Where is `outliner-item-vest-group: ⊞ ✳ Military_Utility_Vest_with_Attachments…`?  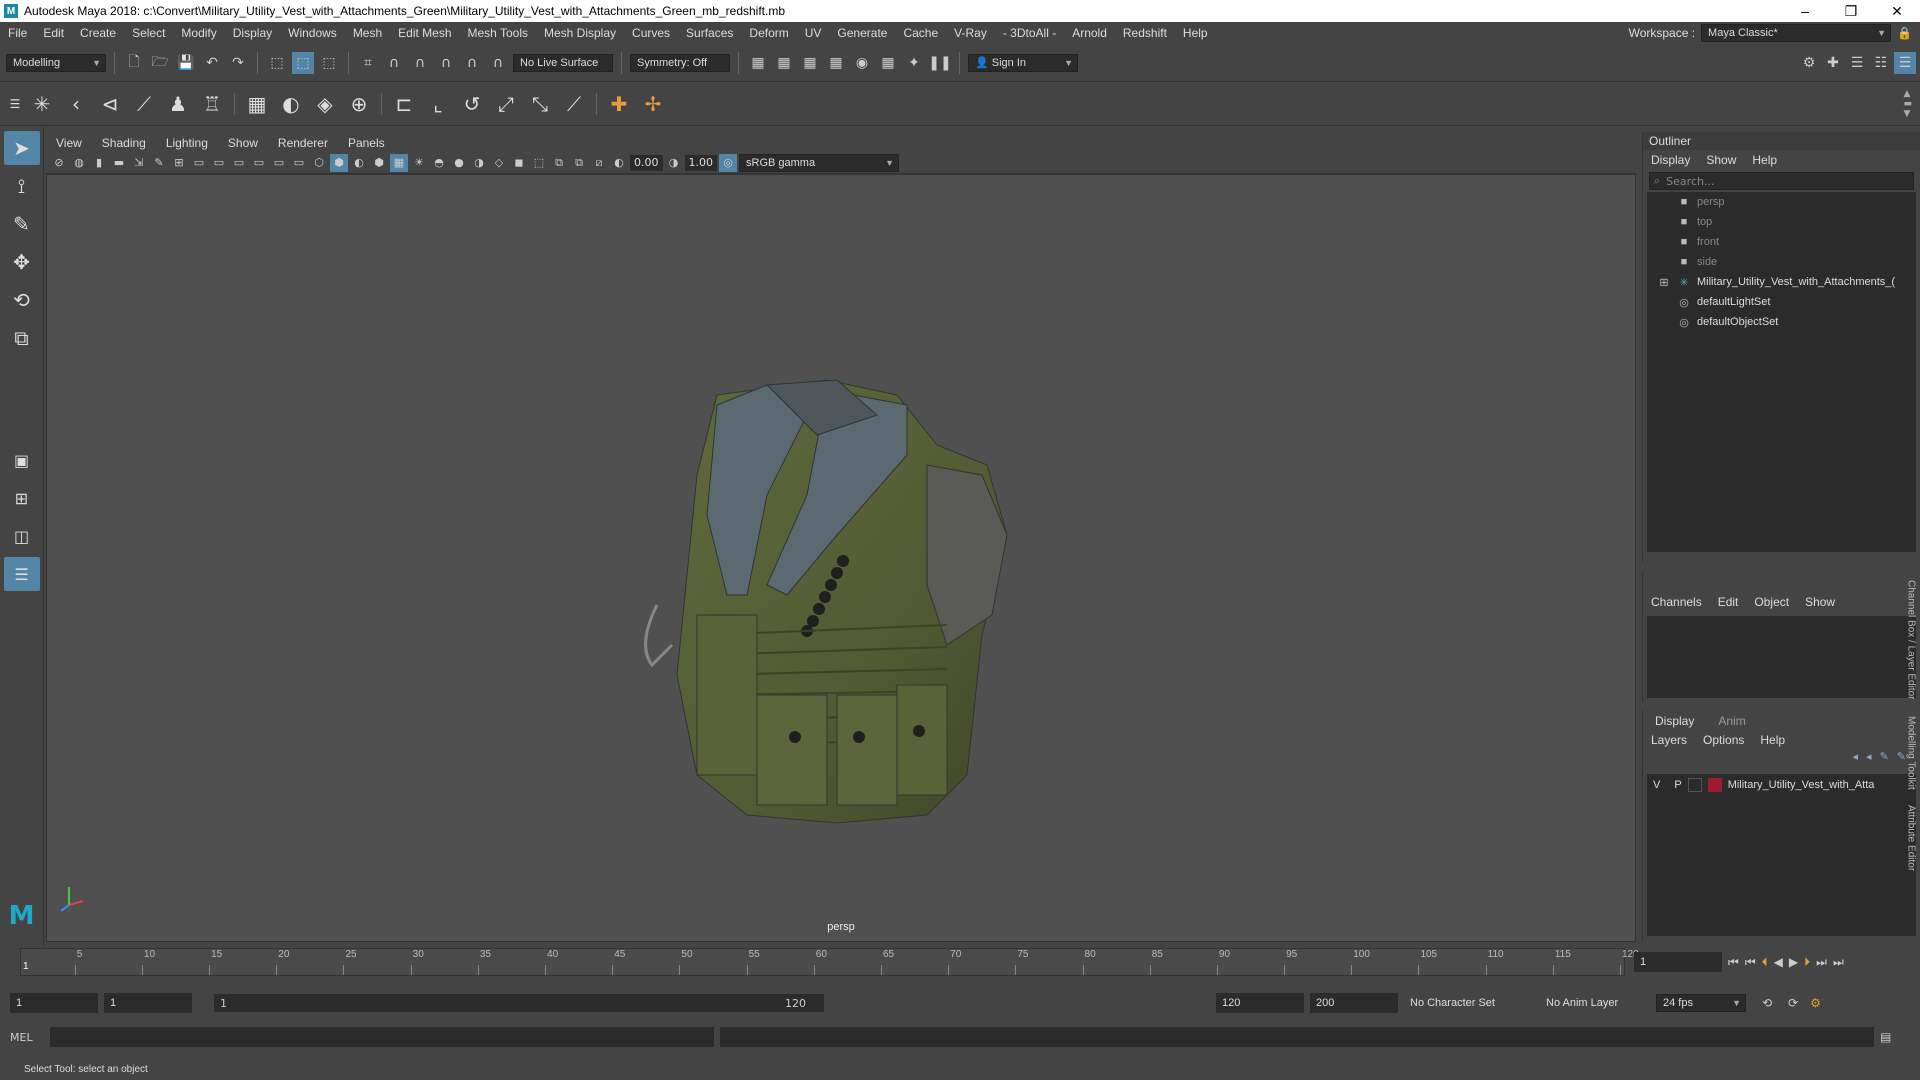
outliner-item-vest-group: ⊞ ✳ Military_Utility_Vest_with_Attachments… is located at coordinates (1781, 282).